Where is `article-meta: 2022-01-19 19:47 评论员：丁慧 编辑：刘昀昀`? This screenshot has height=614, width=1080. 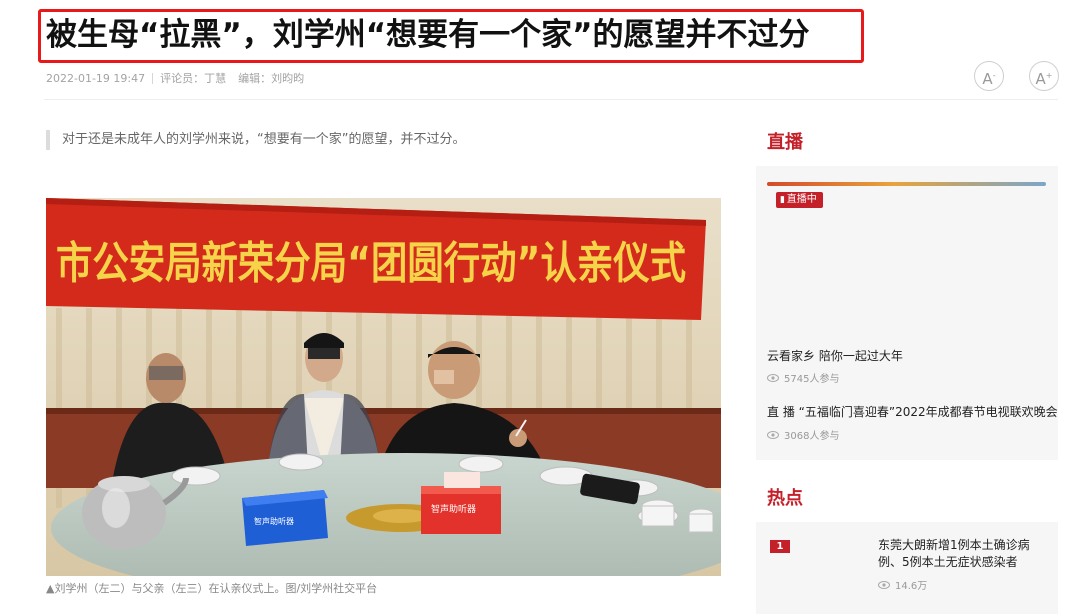
article-meta: 2022-01-19 19:47 评论员：丁慧 编辑：刘昀昀 is located at coordinates (175, 78).